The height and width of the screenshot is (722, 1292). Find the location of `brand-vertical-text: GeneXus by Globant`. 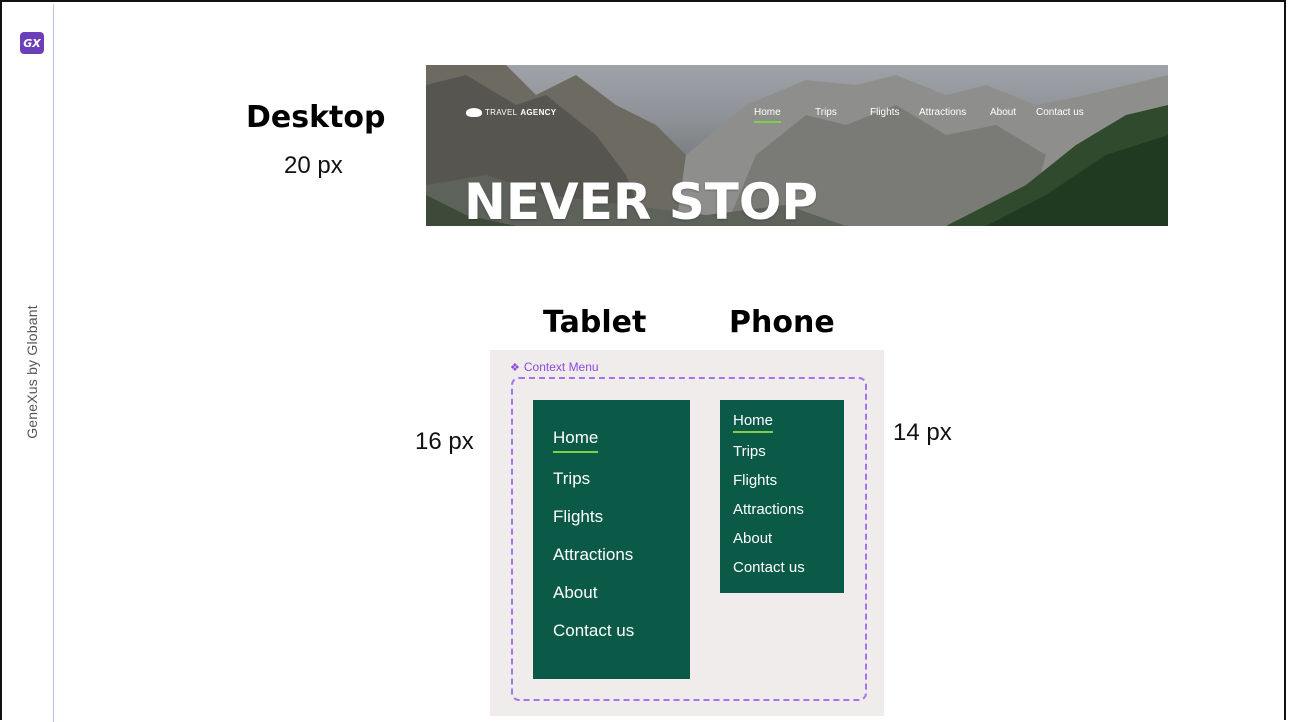

brand-vertical-text: GeneXus by Globant is located at coordinates (32, 372).